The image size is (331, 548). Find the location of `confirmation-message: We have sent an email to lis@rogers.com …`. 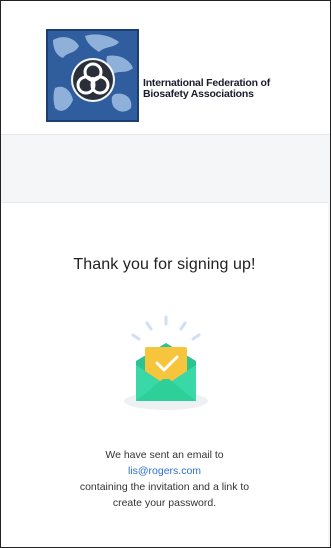

confirmation-message: We have sent an email to lis@rogers.com … is located at coordinates (164, 479).